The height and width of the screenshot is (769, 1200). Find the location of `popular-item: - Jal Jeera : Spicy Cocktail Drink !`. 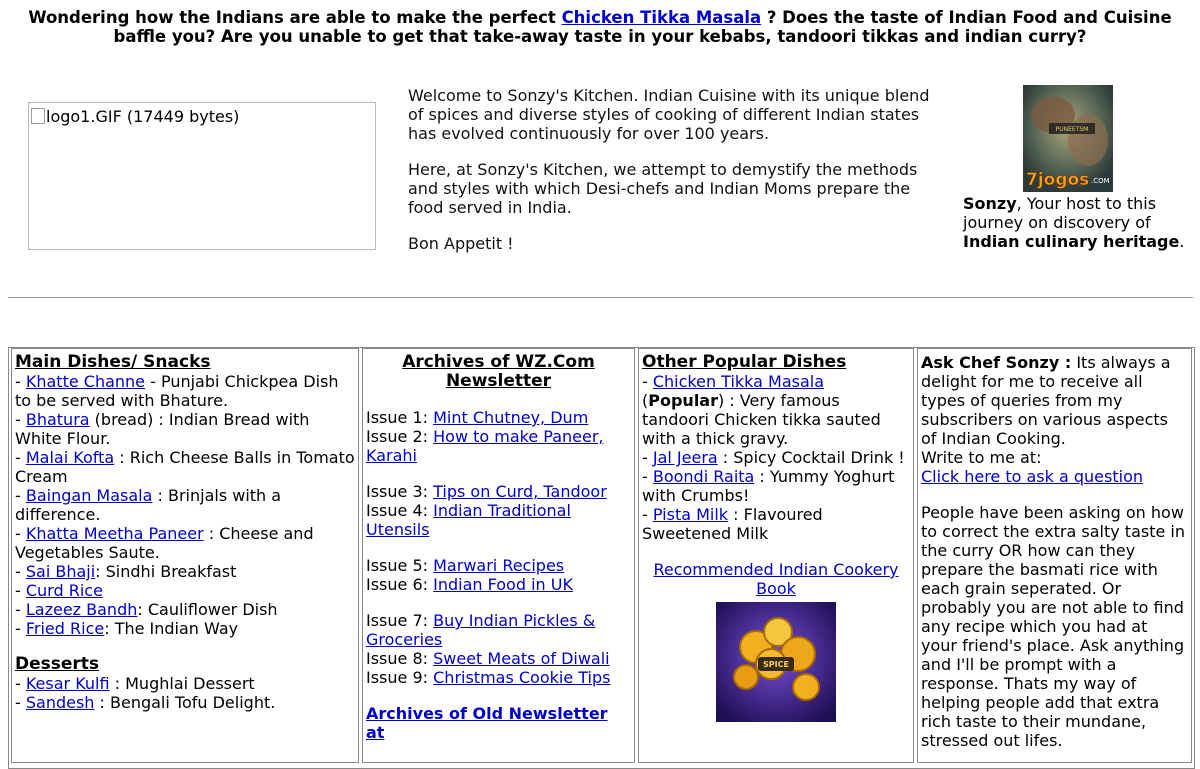

popular-item: - Jal Jeera : Spicy Cocktail Drink ! is located at coordinates (773, 457).